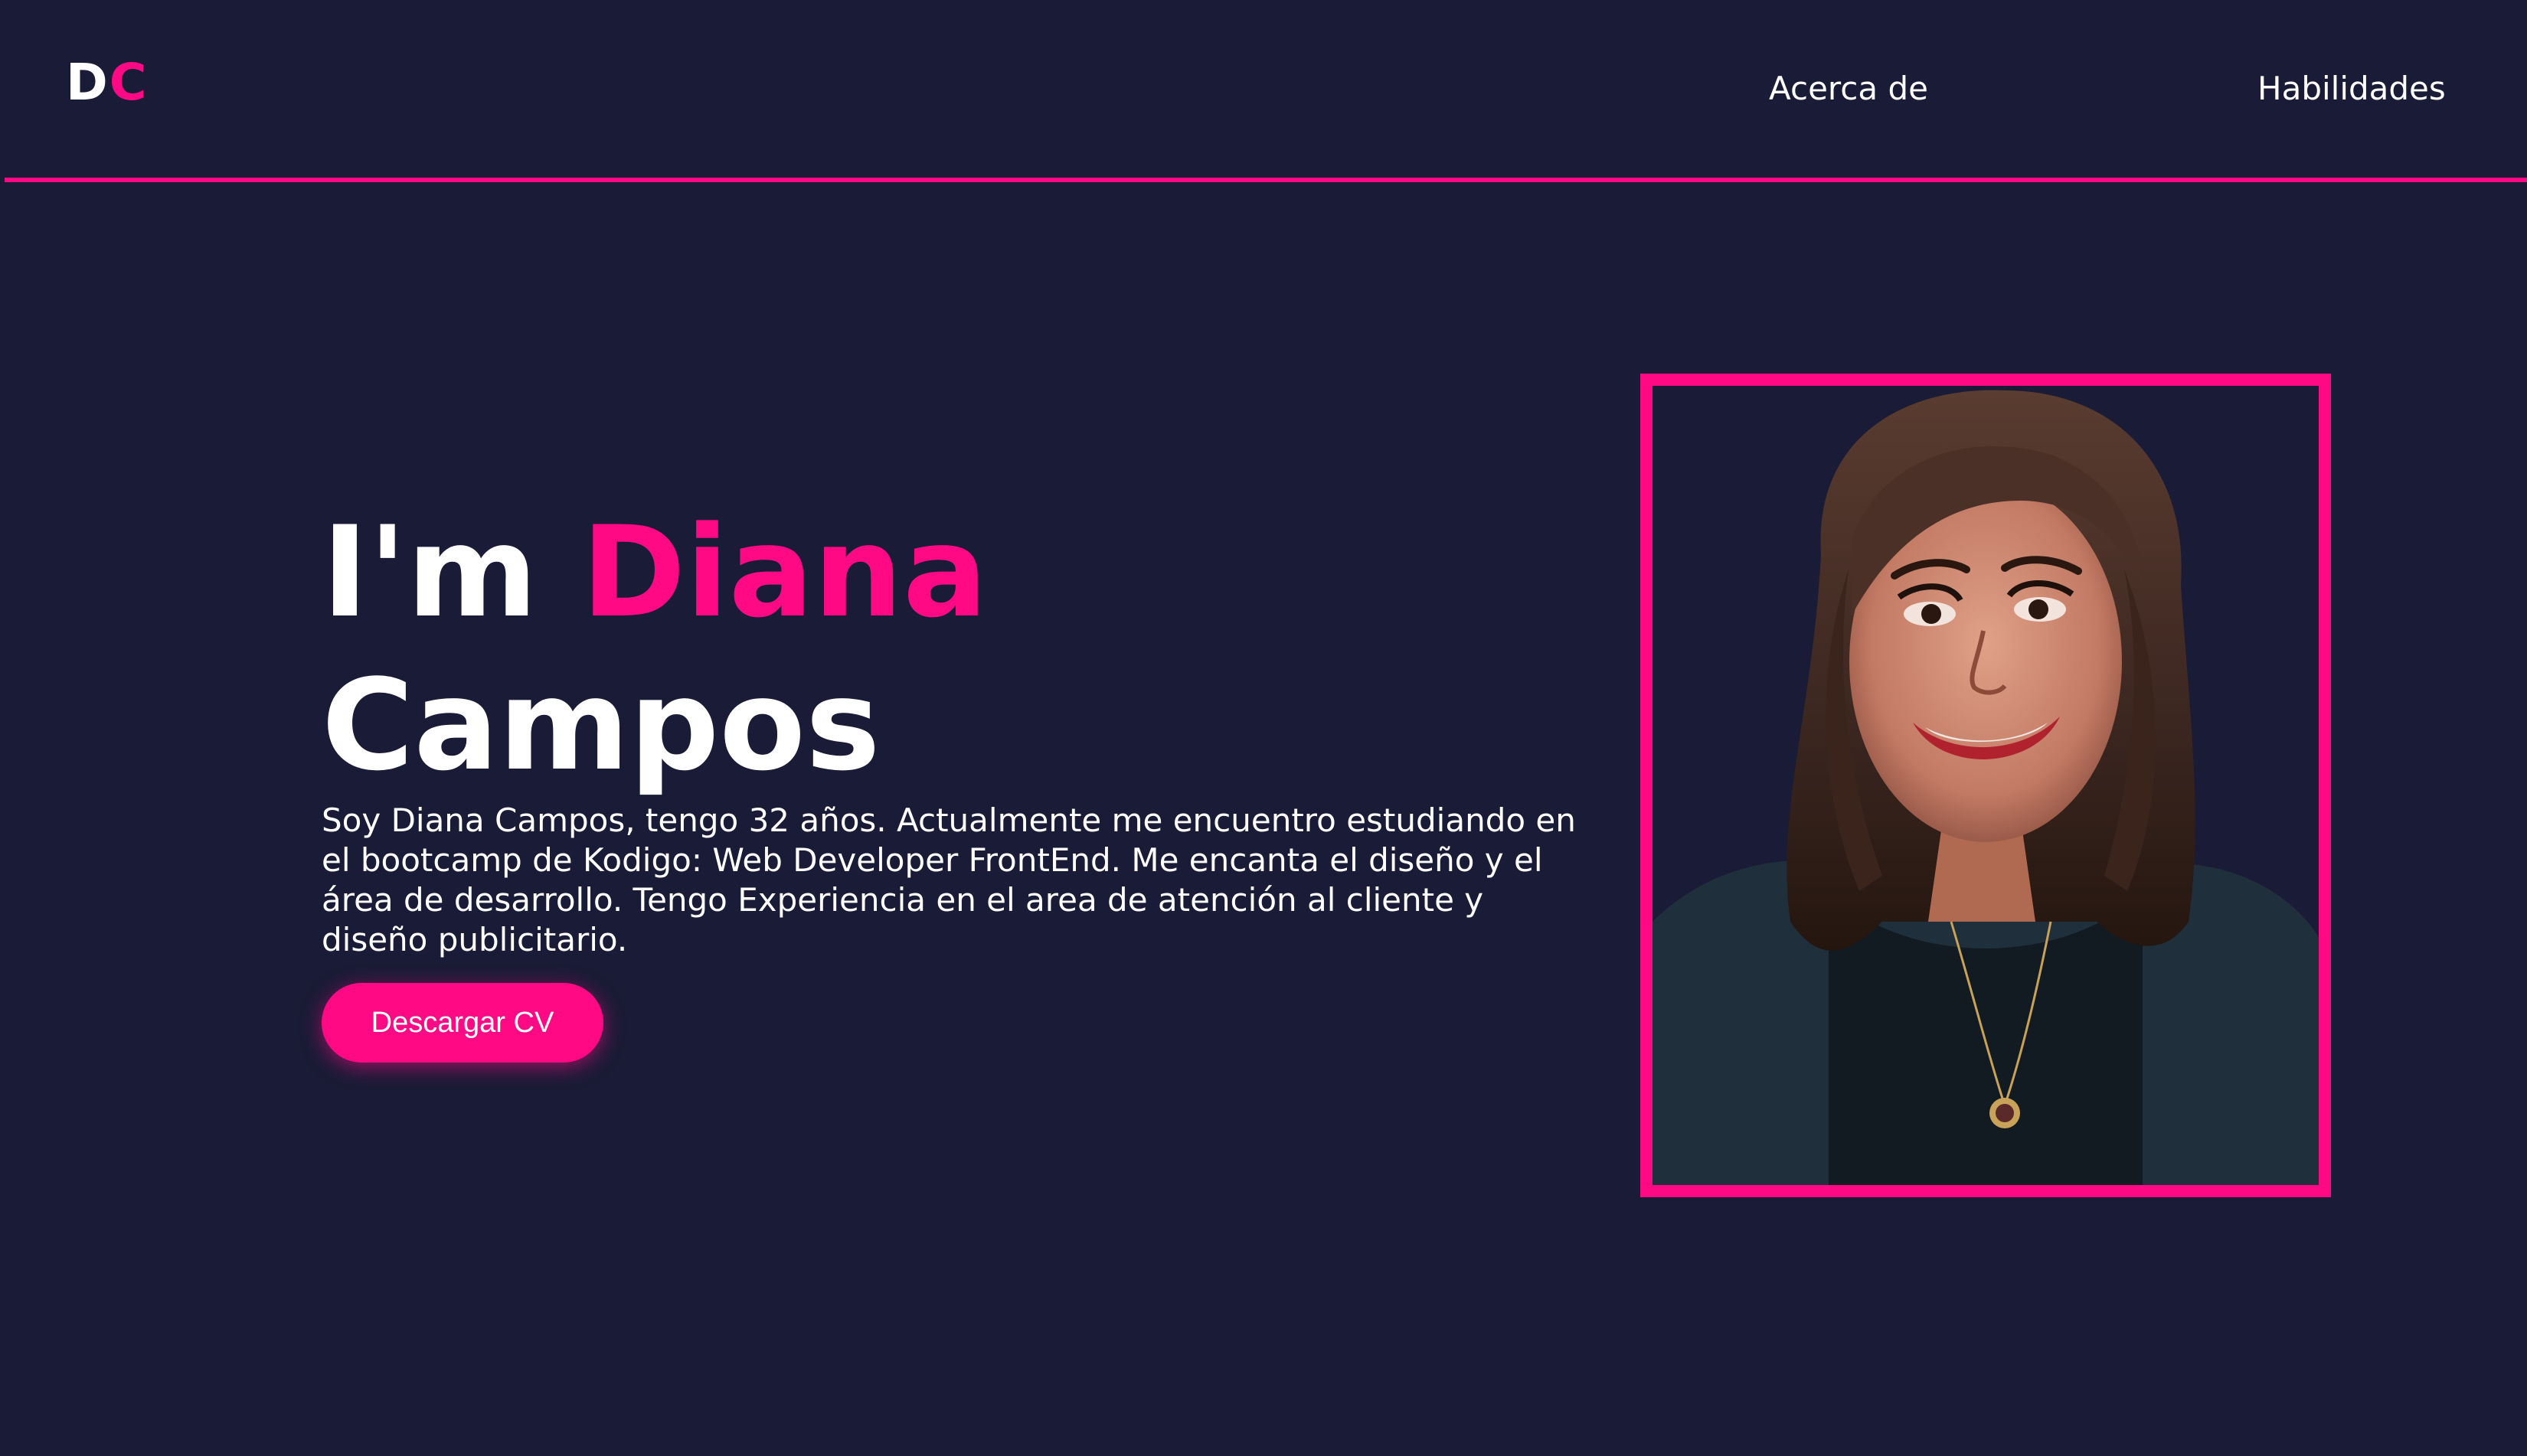 Image resolution: width=2527 pixels, height=1456 pixels. I want to click on hero-title-prefix: I'm, so click(452, 572).